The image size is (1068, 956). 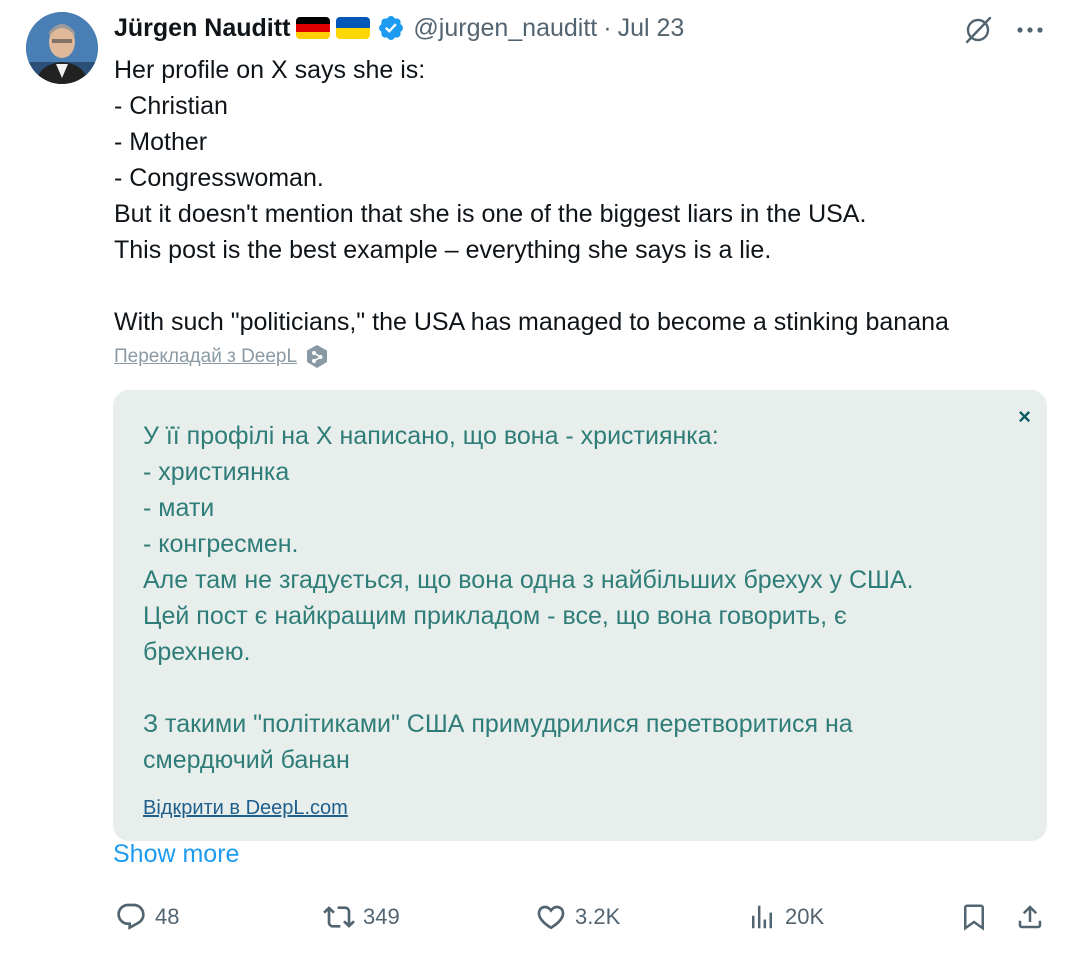 I want to click on top-actions, so click(x=1003, y=30).